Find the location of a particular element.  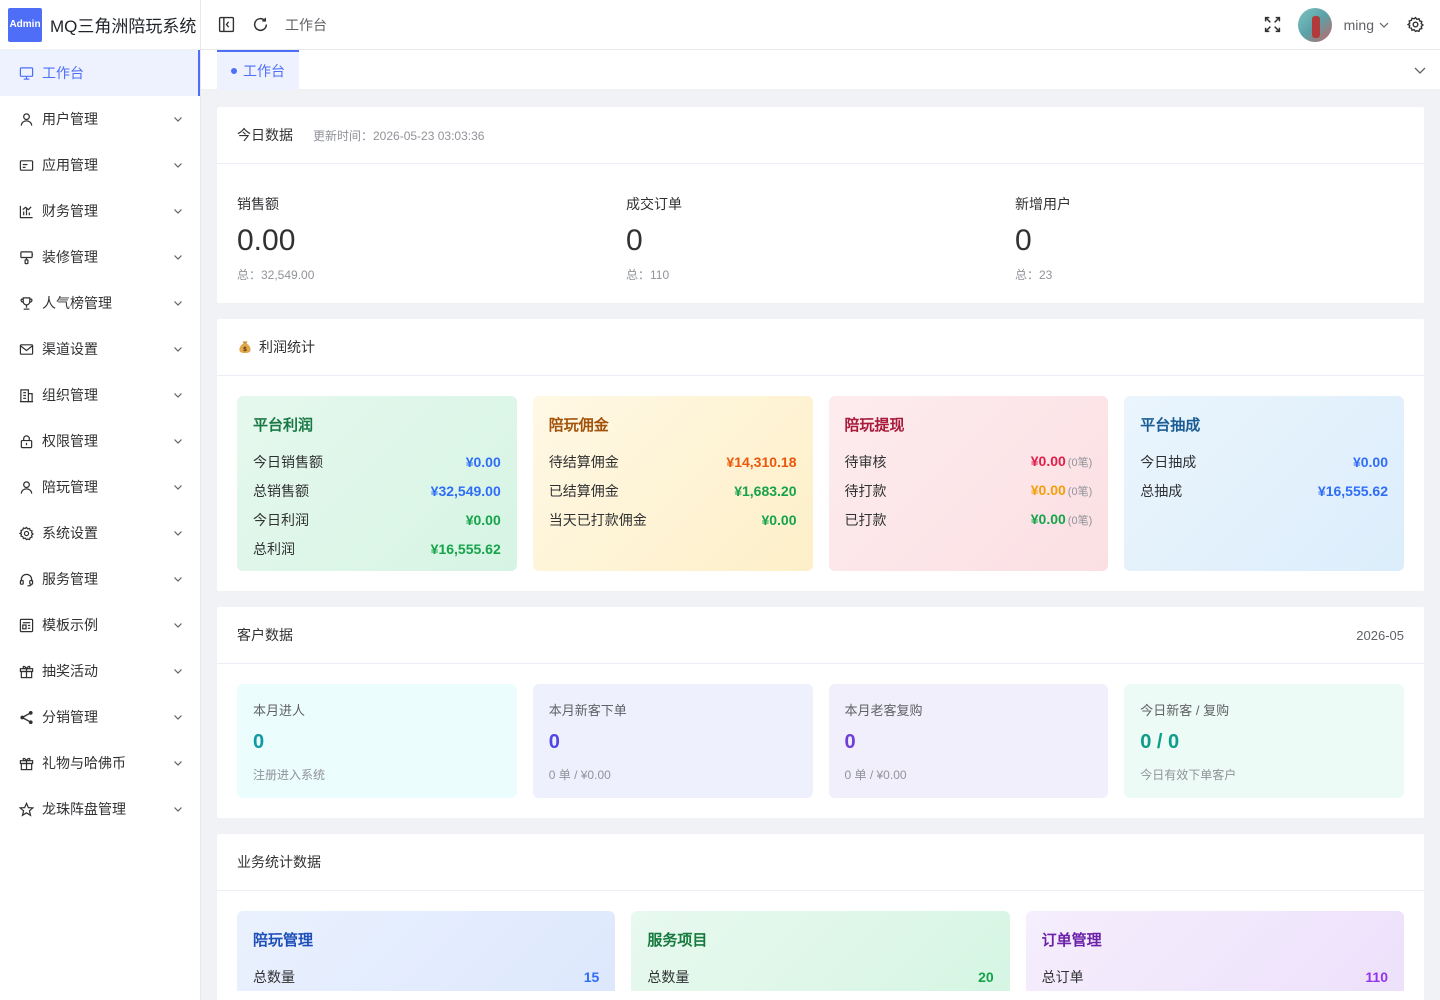

today-stat: 成交订单 0 总：110 is located at coordinates (820, 238).